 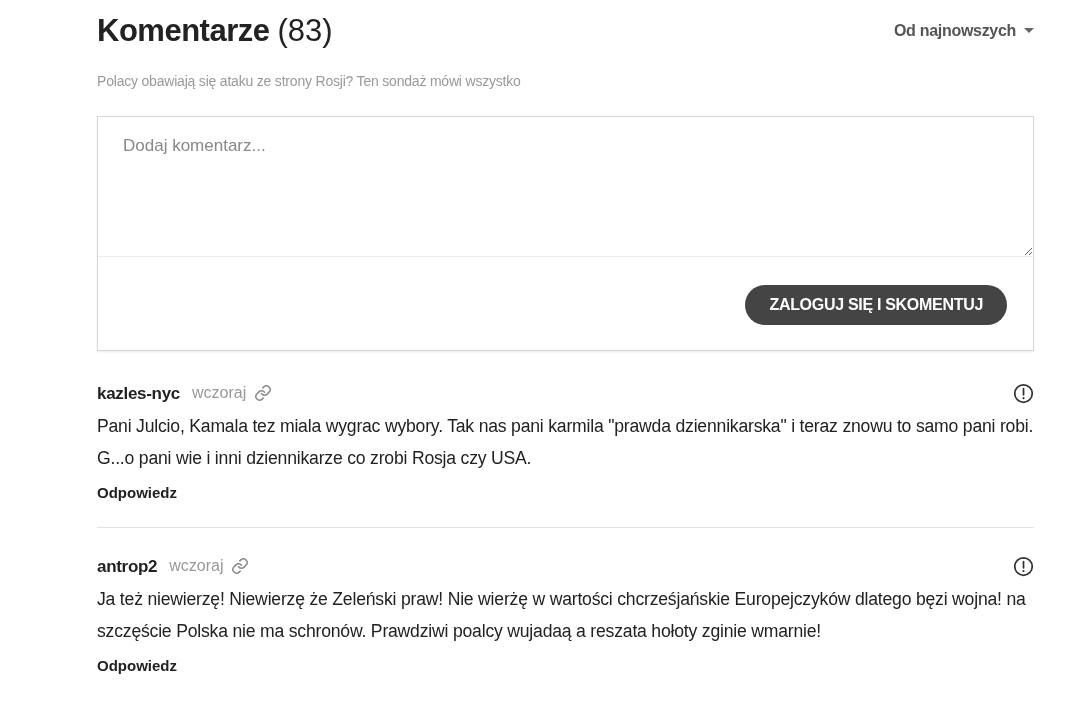 What do you see at coordinates (1029, 31) in the screenshot?
I see `caret-icon` at bounding box center [1029, 31].